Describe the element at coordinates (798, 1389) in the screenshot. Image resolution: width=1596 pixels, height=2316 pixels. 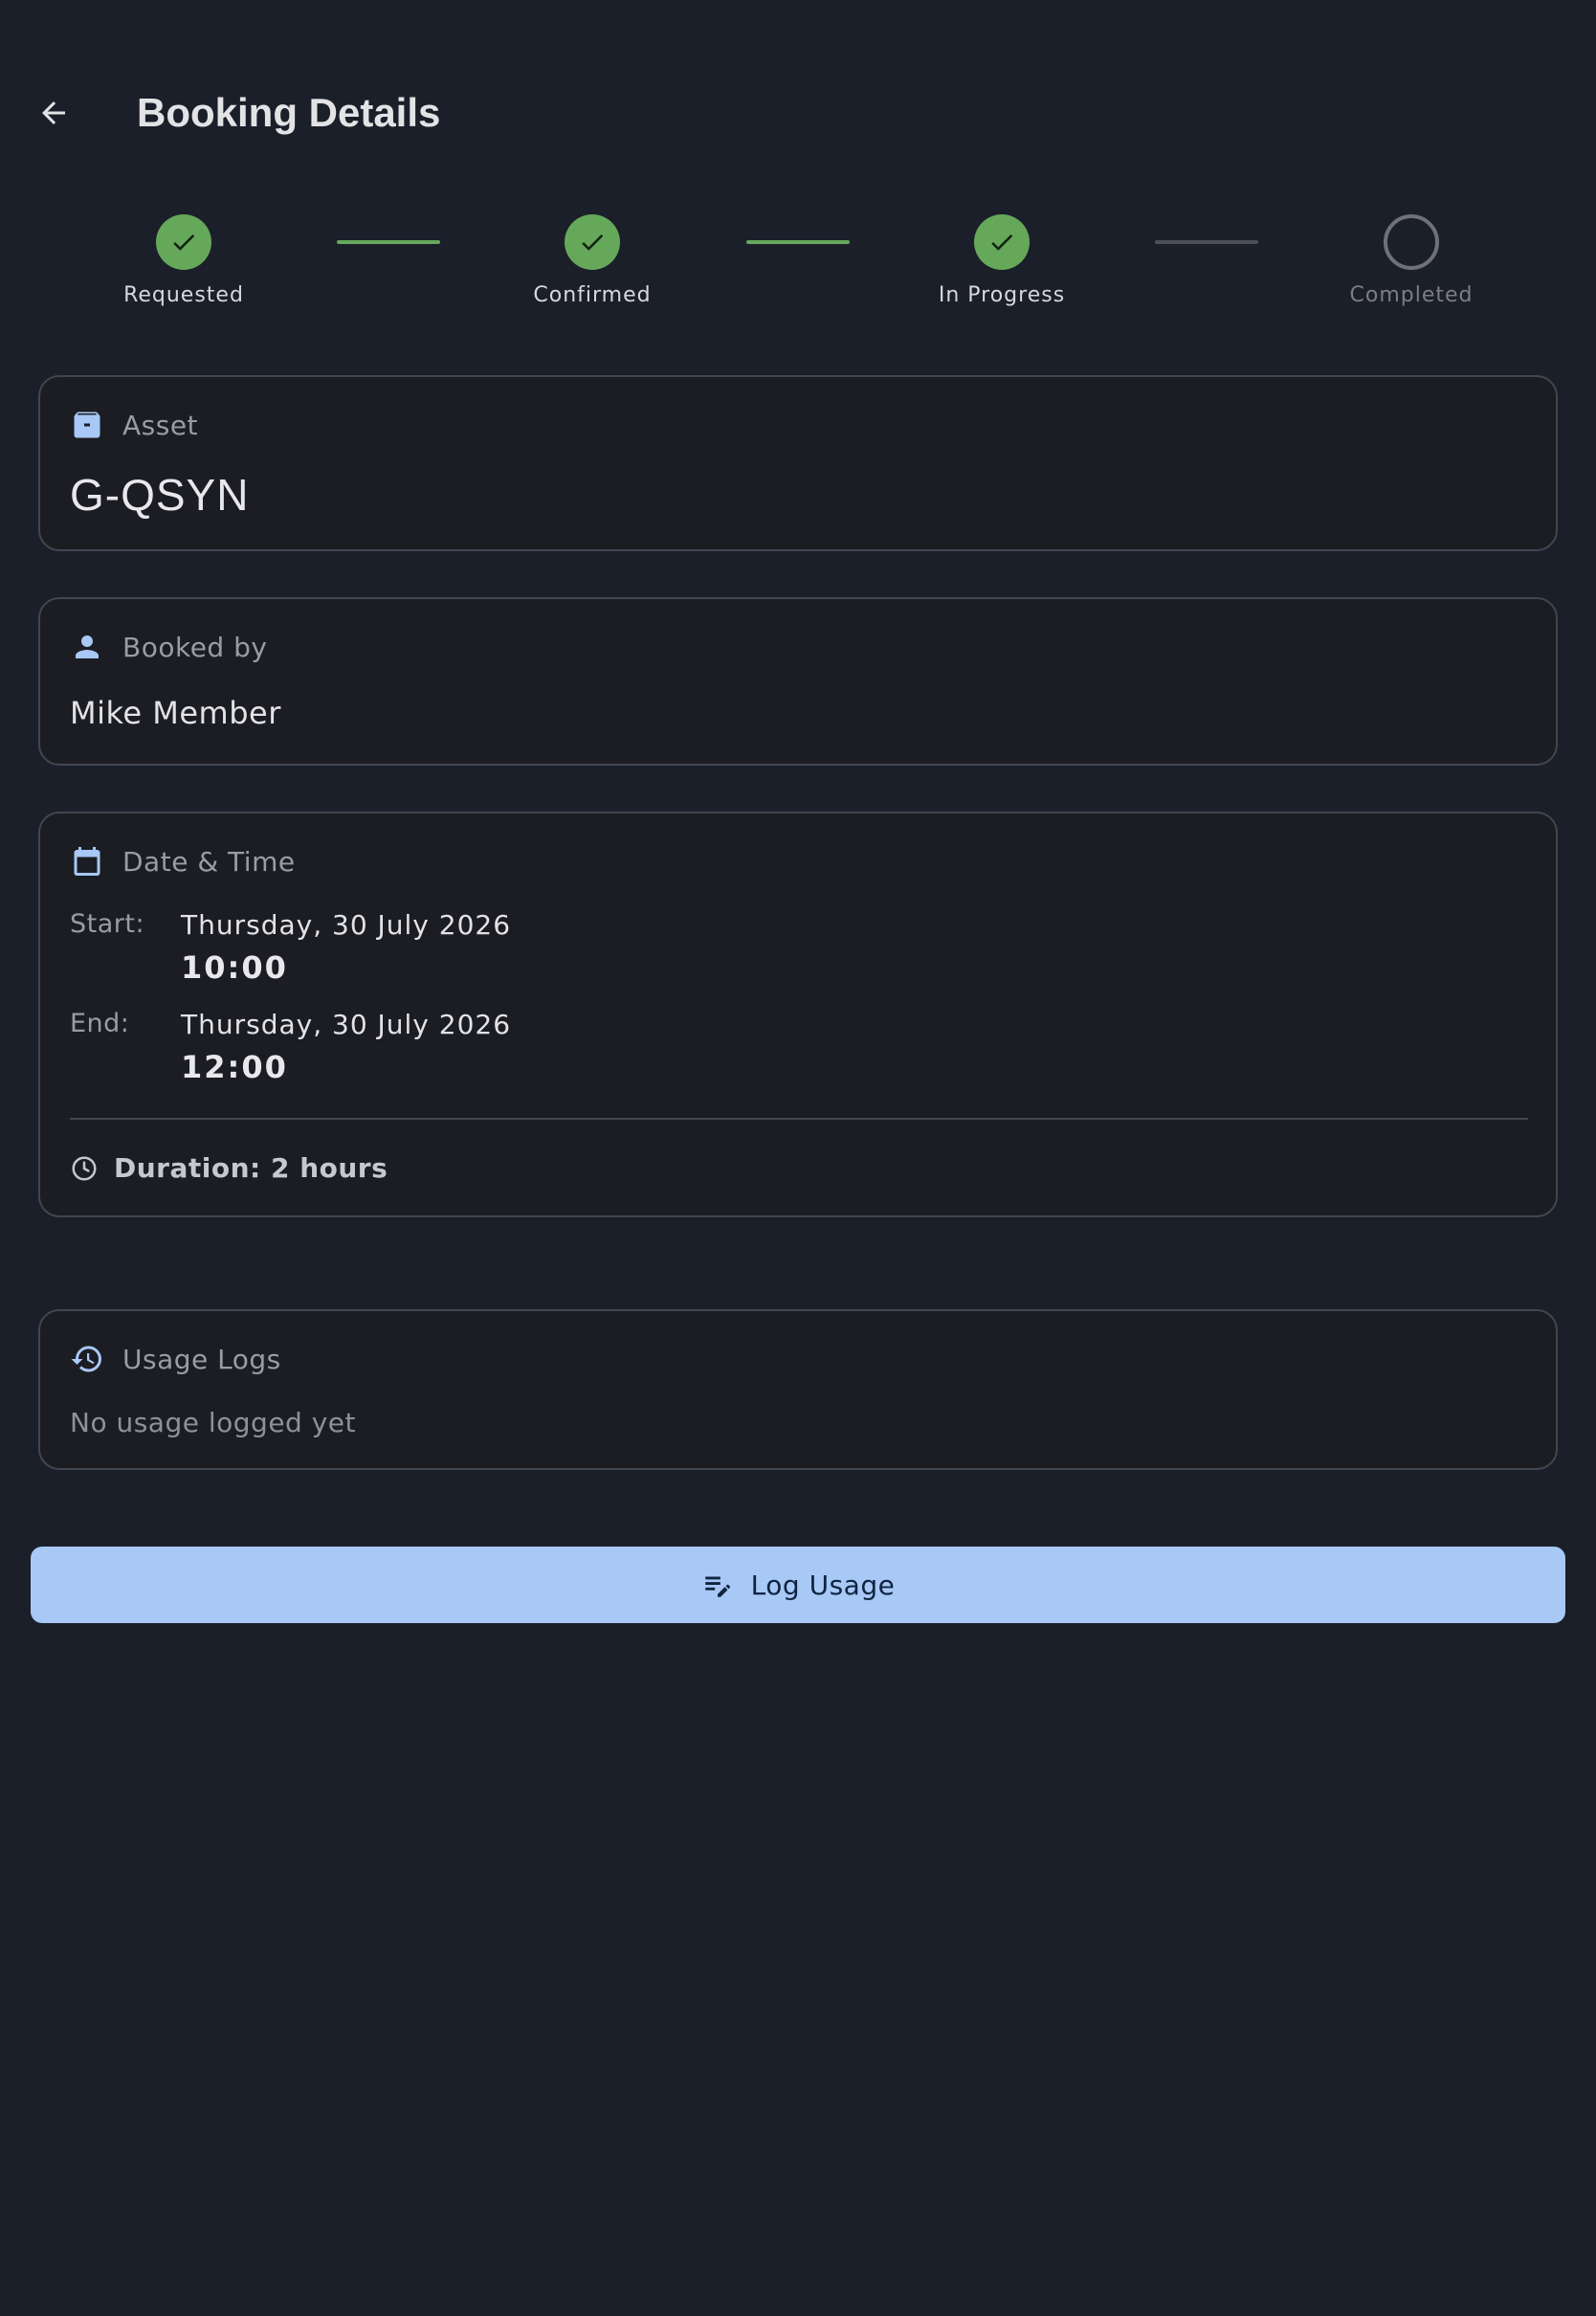
I see `usage-logs-card: Usage Logs No usage logged yet` at that location.